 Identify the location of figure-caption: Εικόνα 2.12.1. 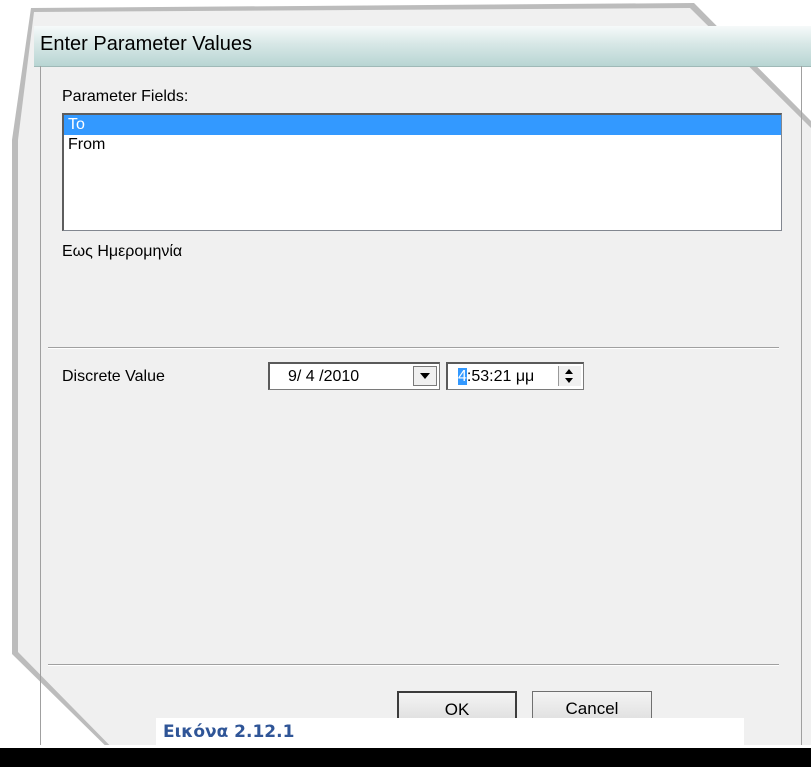
(229, 732).